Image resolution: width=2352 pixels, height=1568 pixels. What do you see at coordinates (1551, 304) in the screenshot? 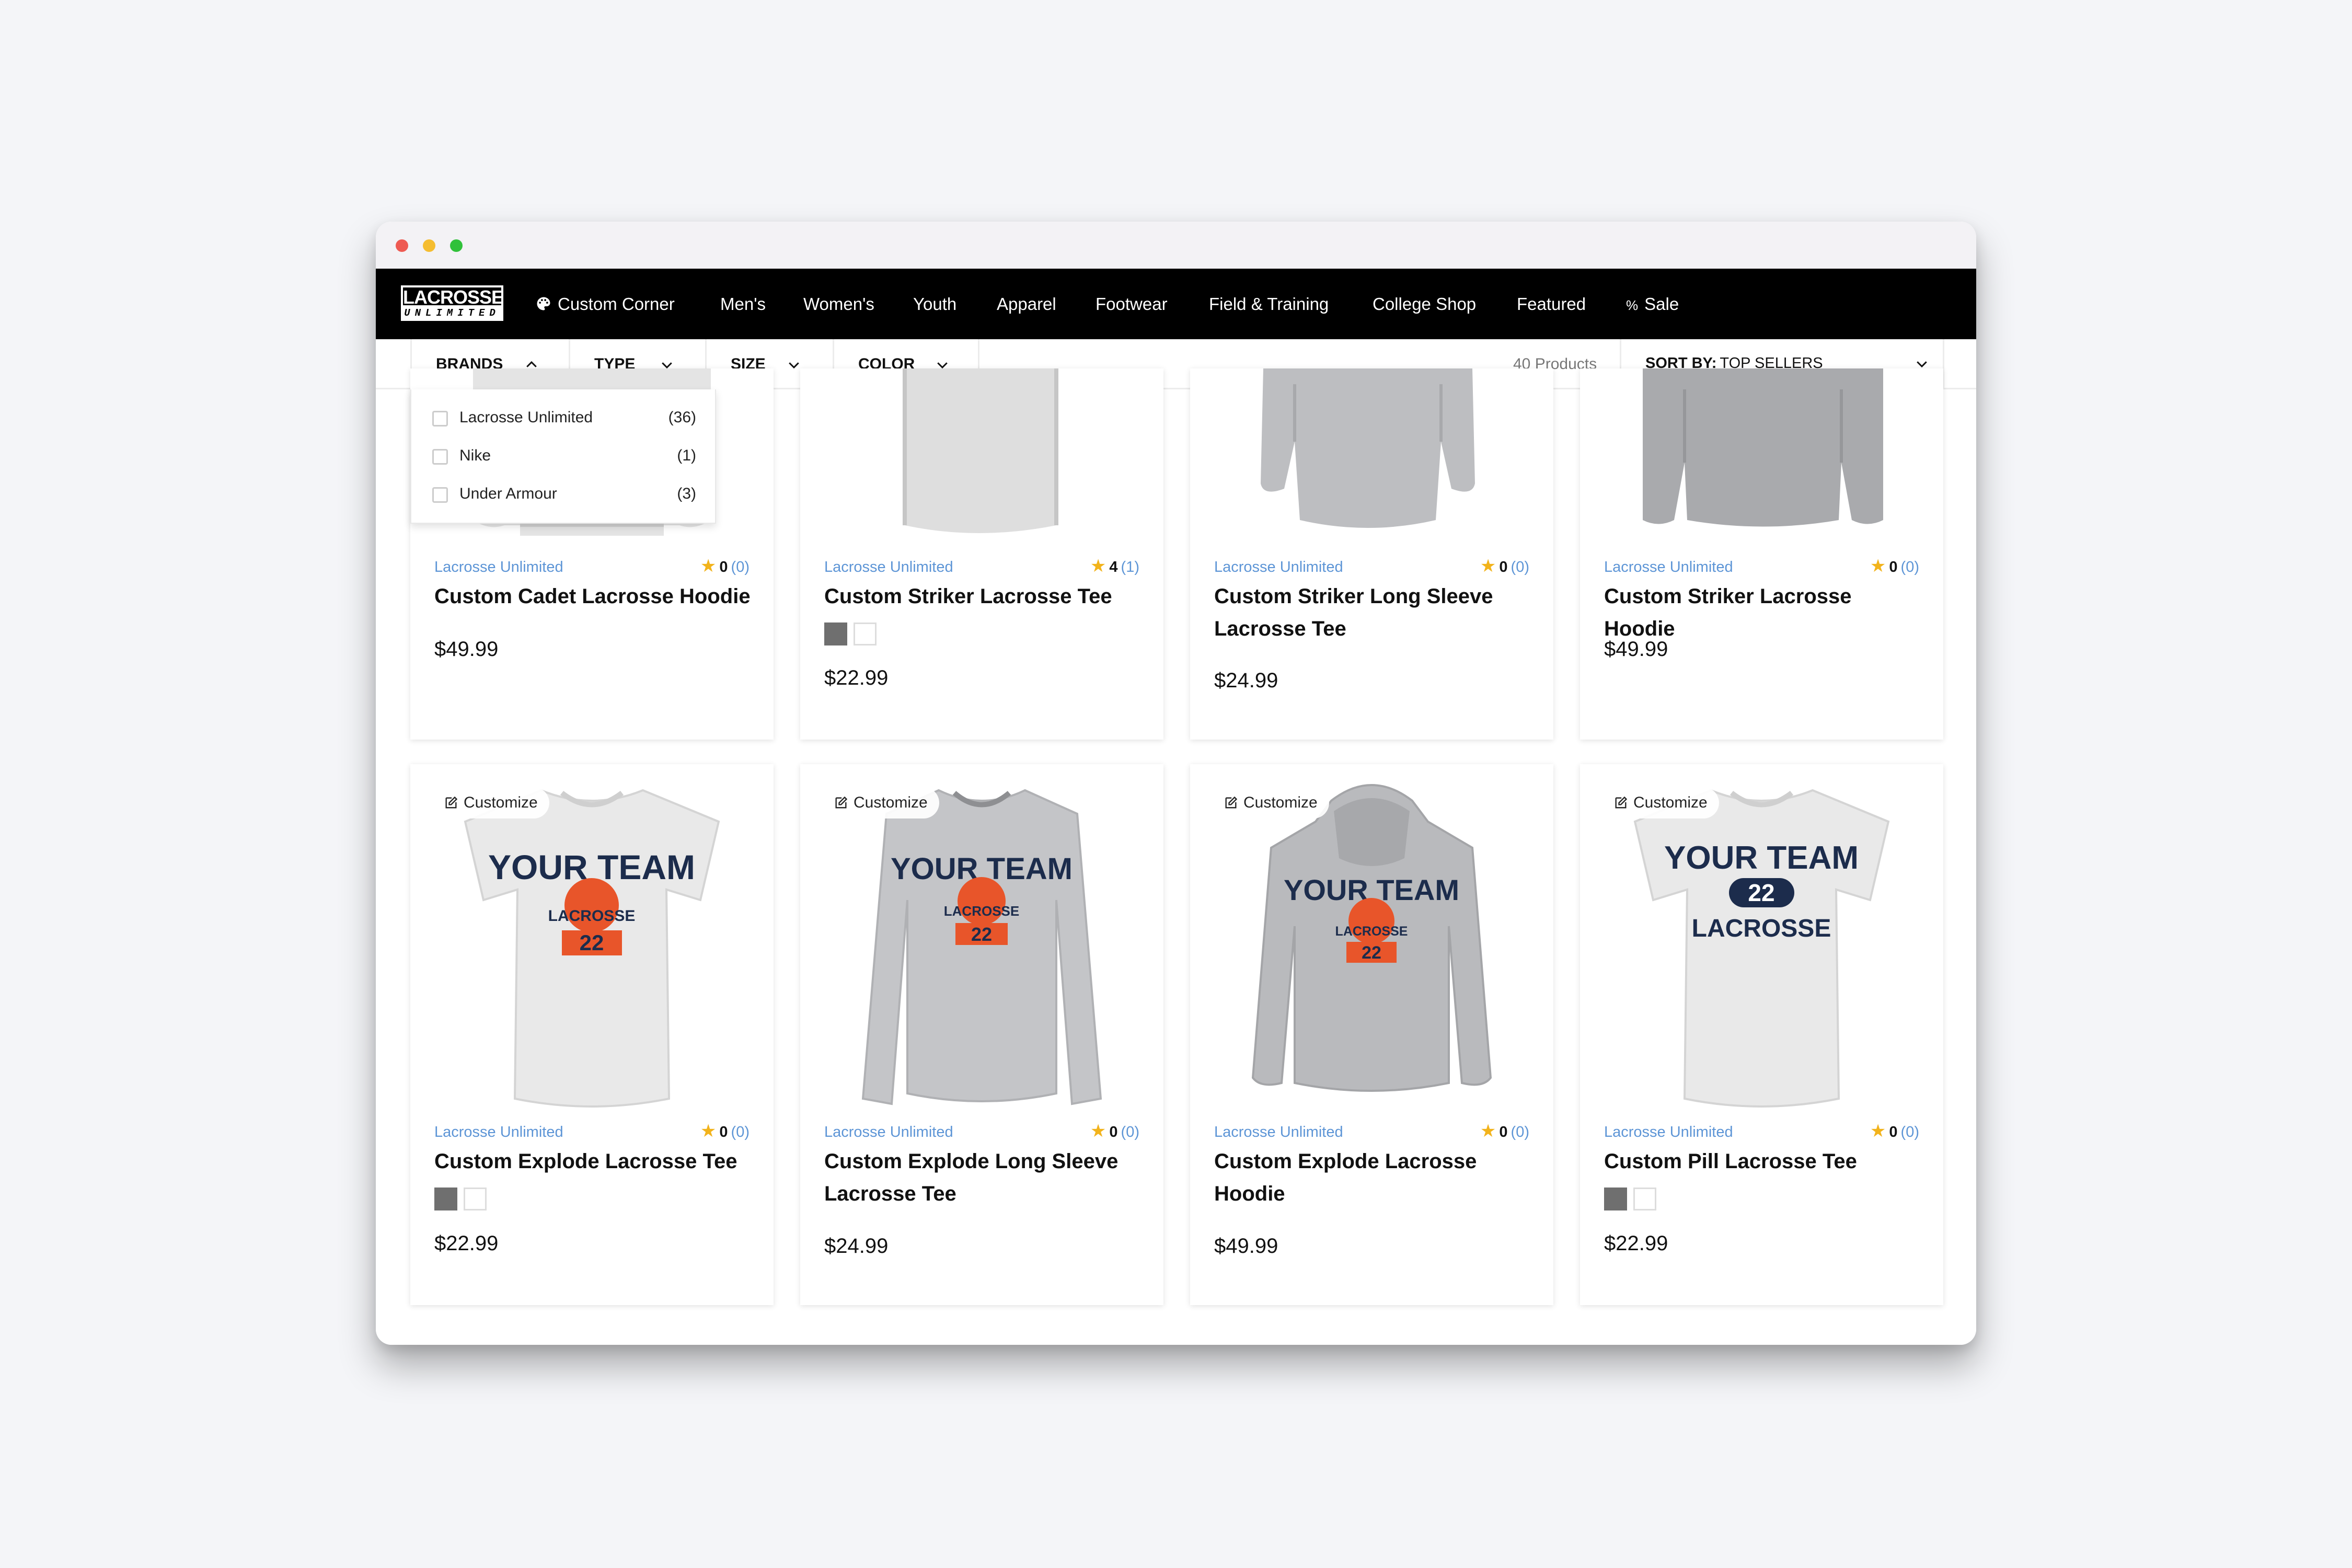
I see `nav-featured: Featured` at bounding box center [1551, 304].